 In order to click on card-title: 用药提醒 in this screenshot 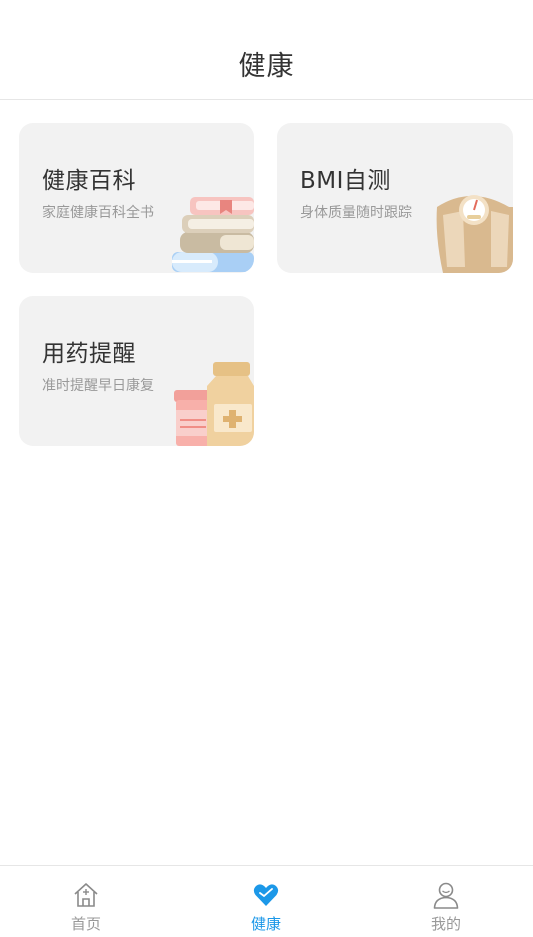, I will do `click(89, 354)`.